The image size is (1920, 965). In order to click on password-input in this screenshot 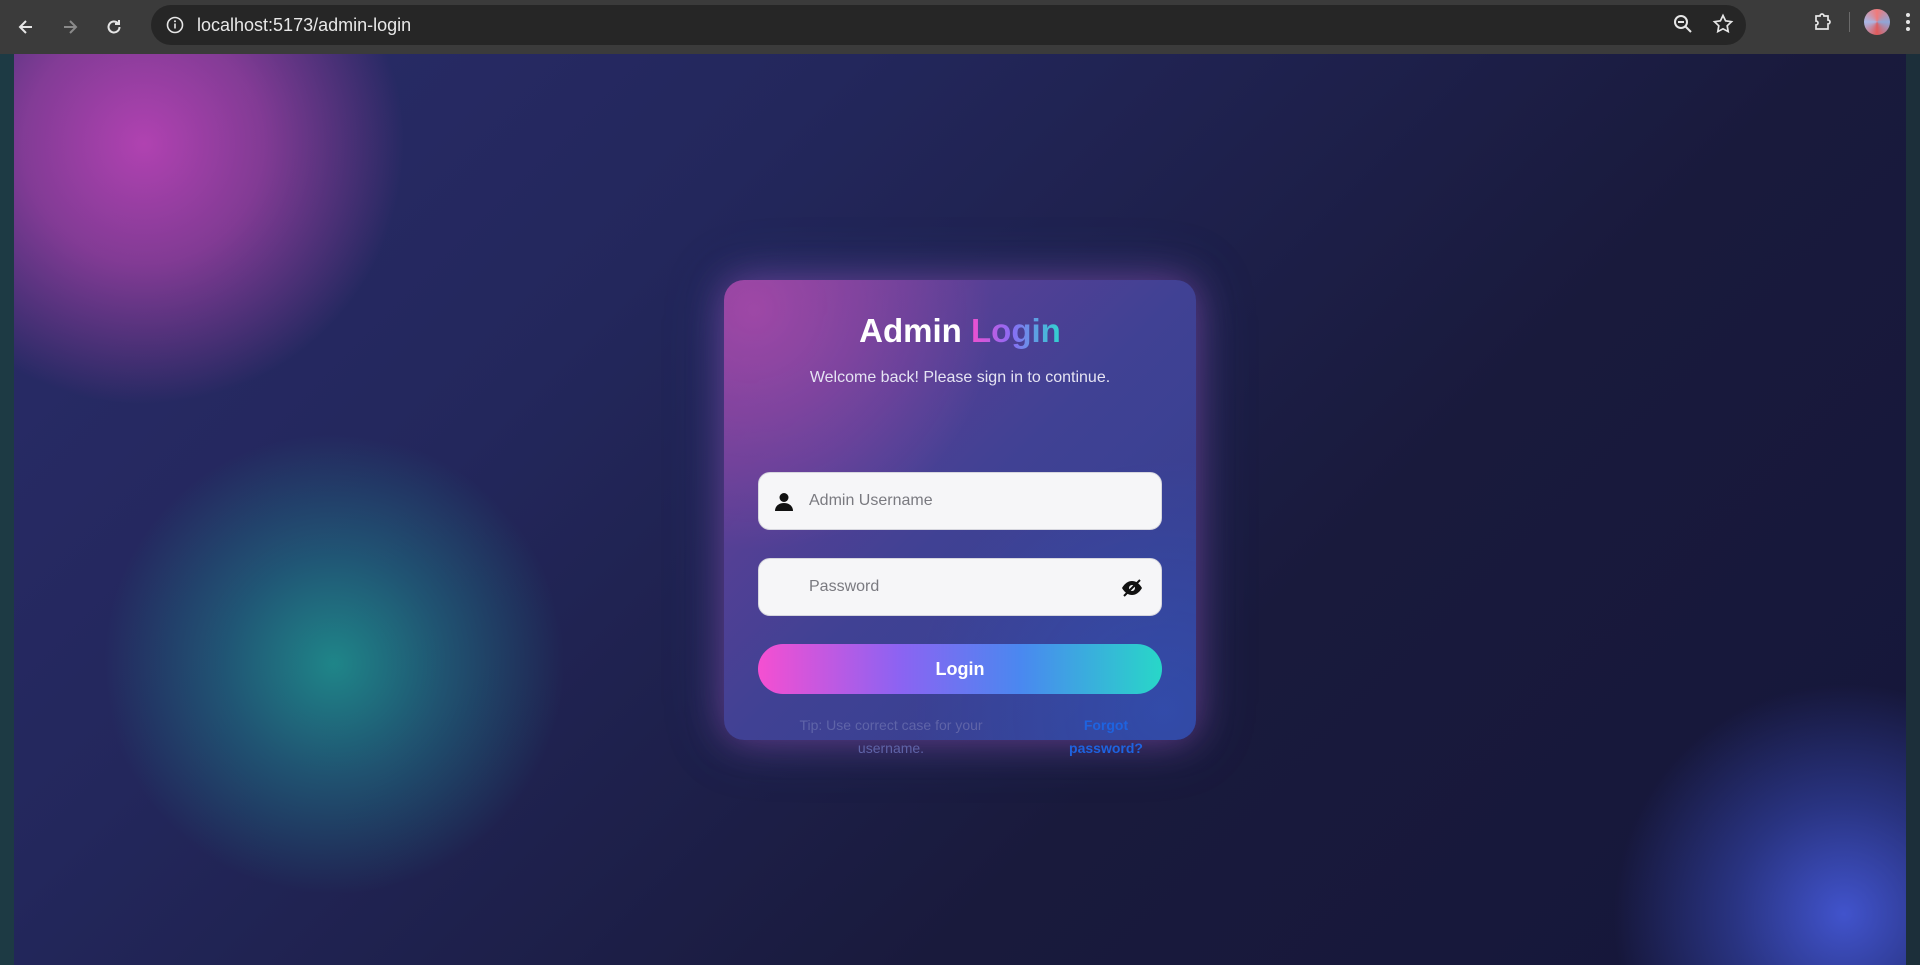, I will do `click(959, 587)`.